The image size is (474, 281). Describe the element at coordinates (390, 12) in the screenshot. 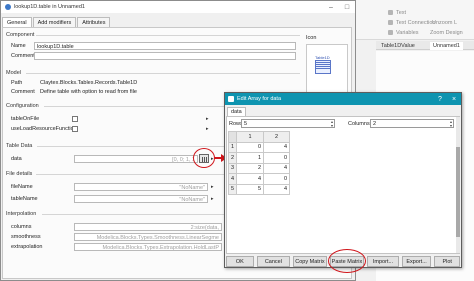

I see `text-icon` at that location.